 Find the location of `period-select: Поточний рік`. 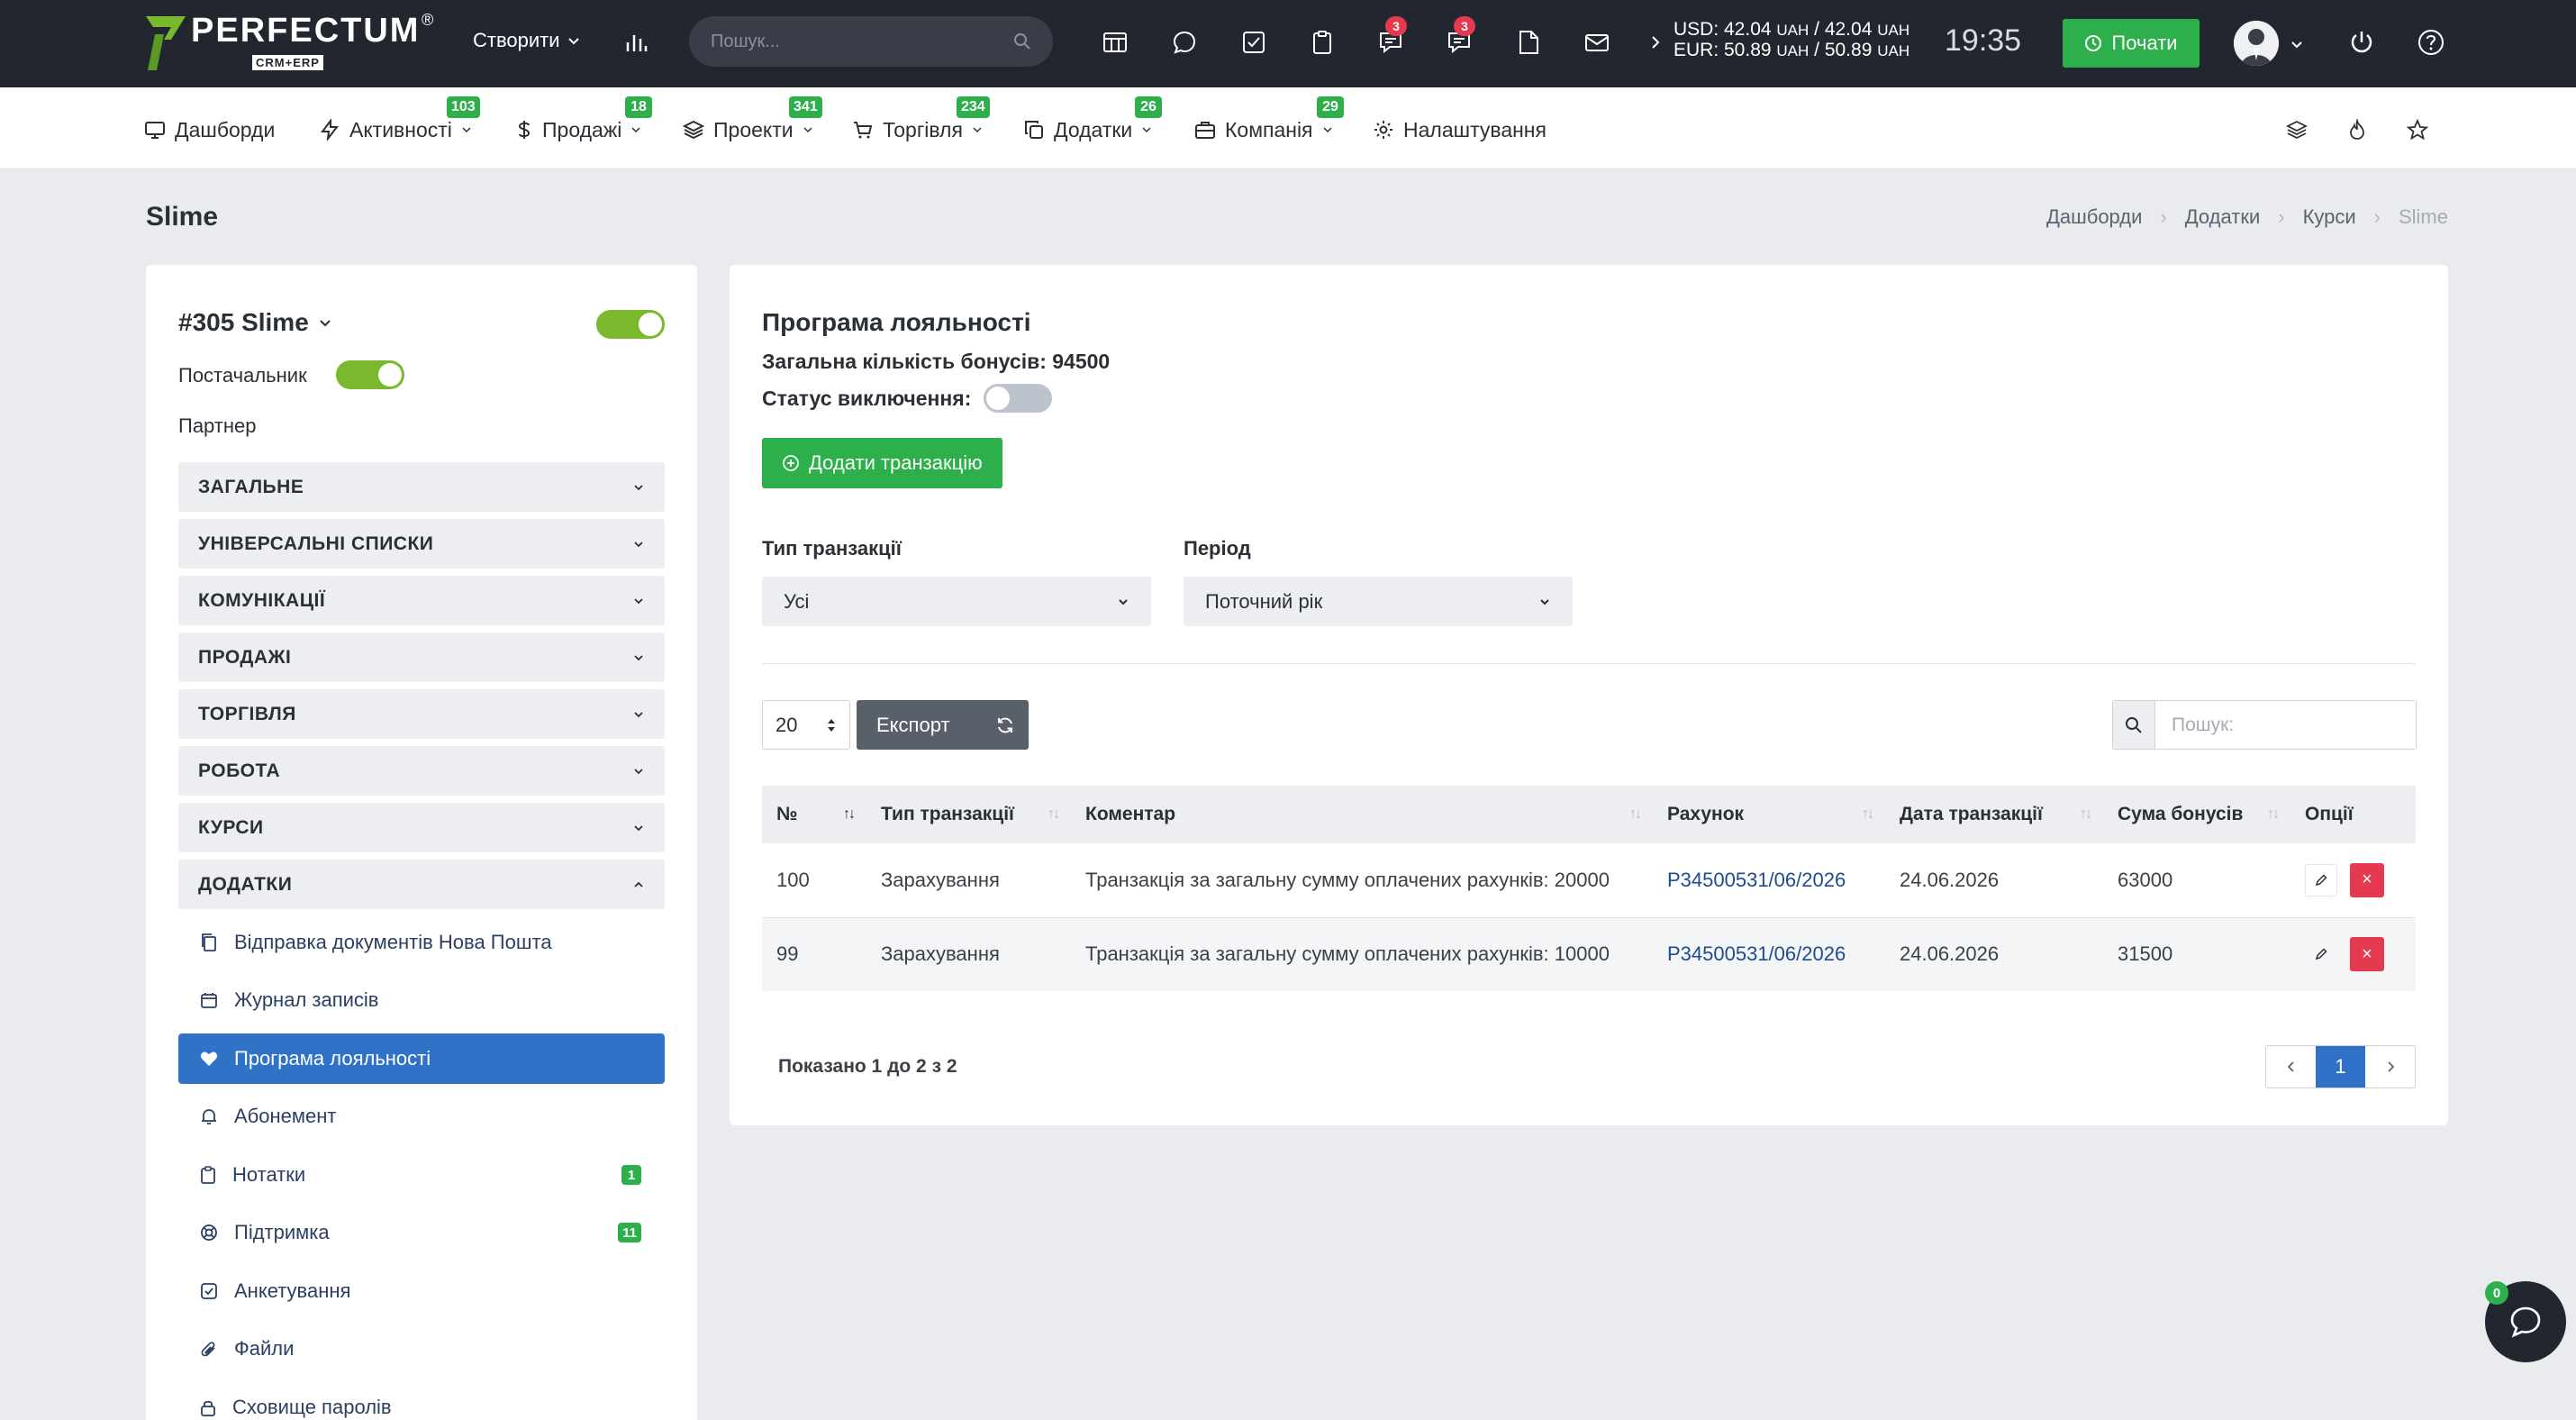

period-select: Поточний рік is located at coordinates (1379, 601).